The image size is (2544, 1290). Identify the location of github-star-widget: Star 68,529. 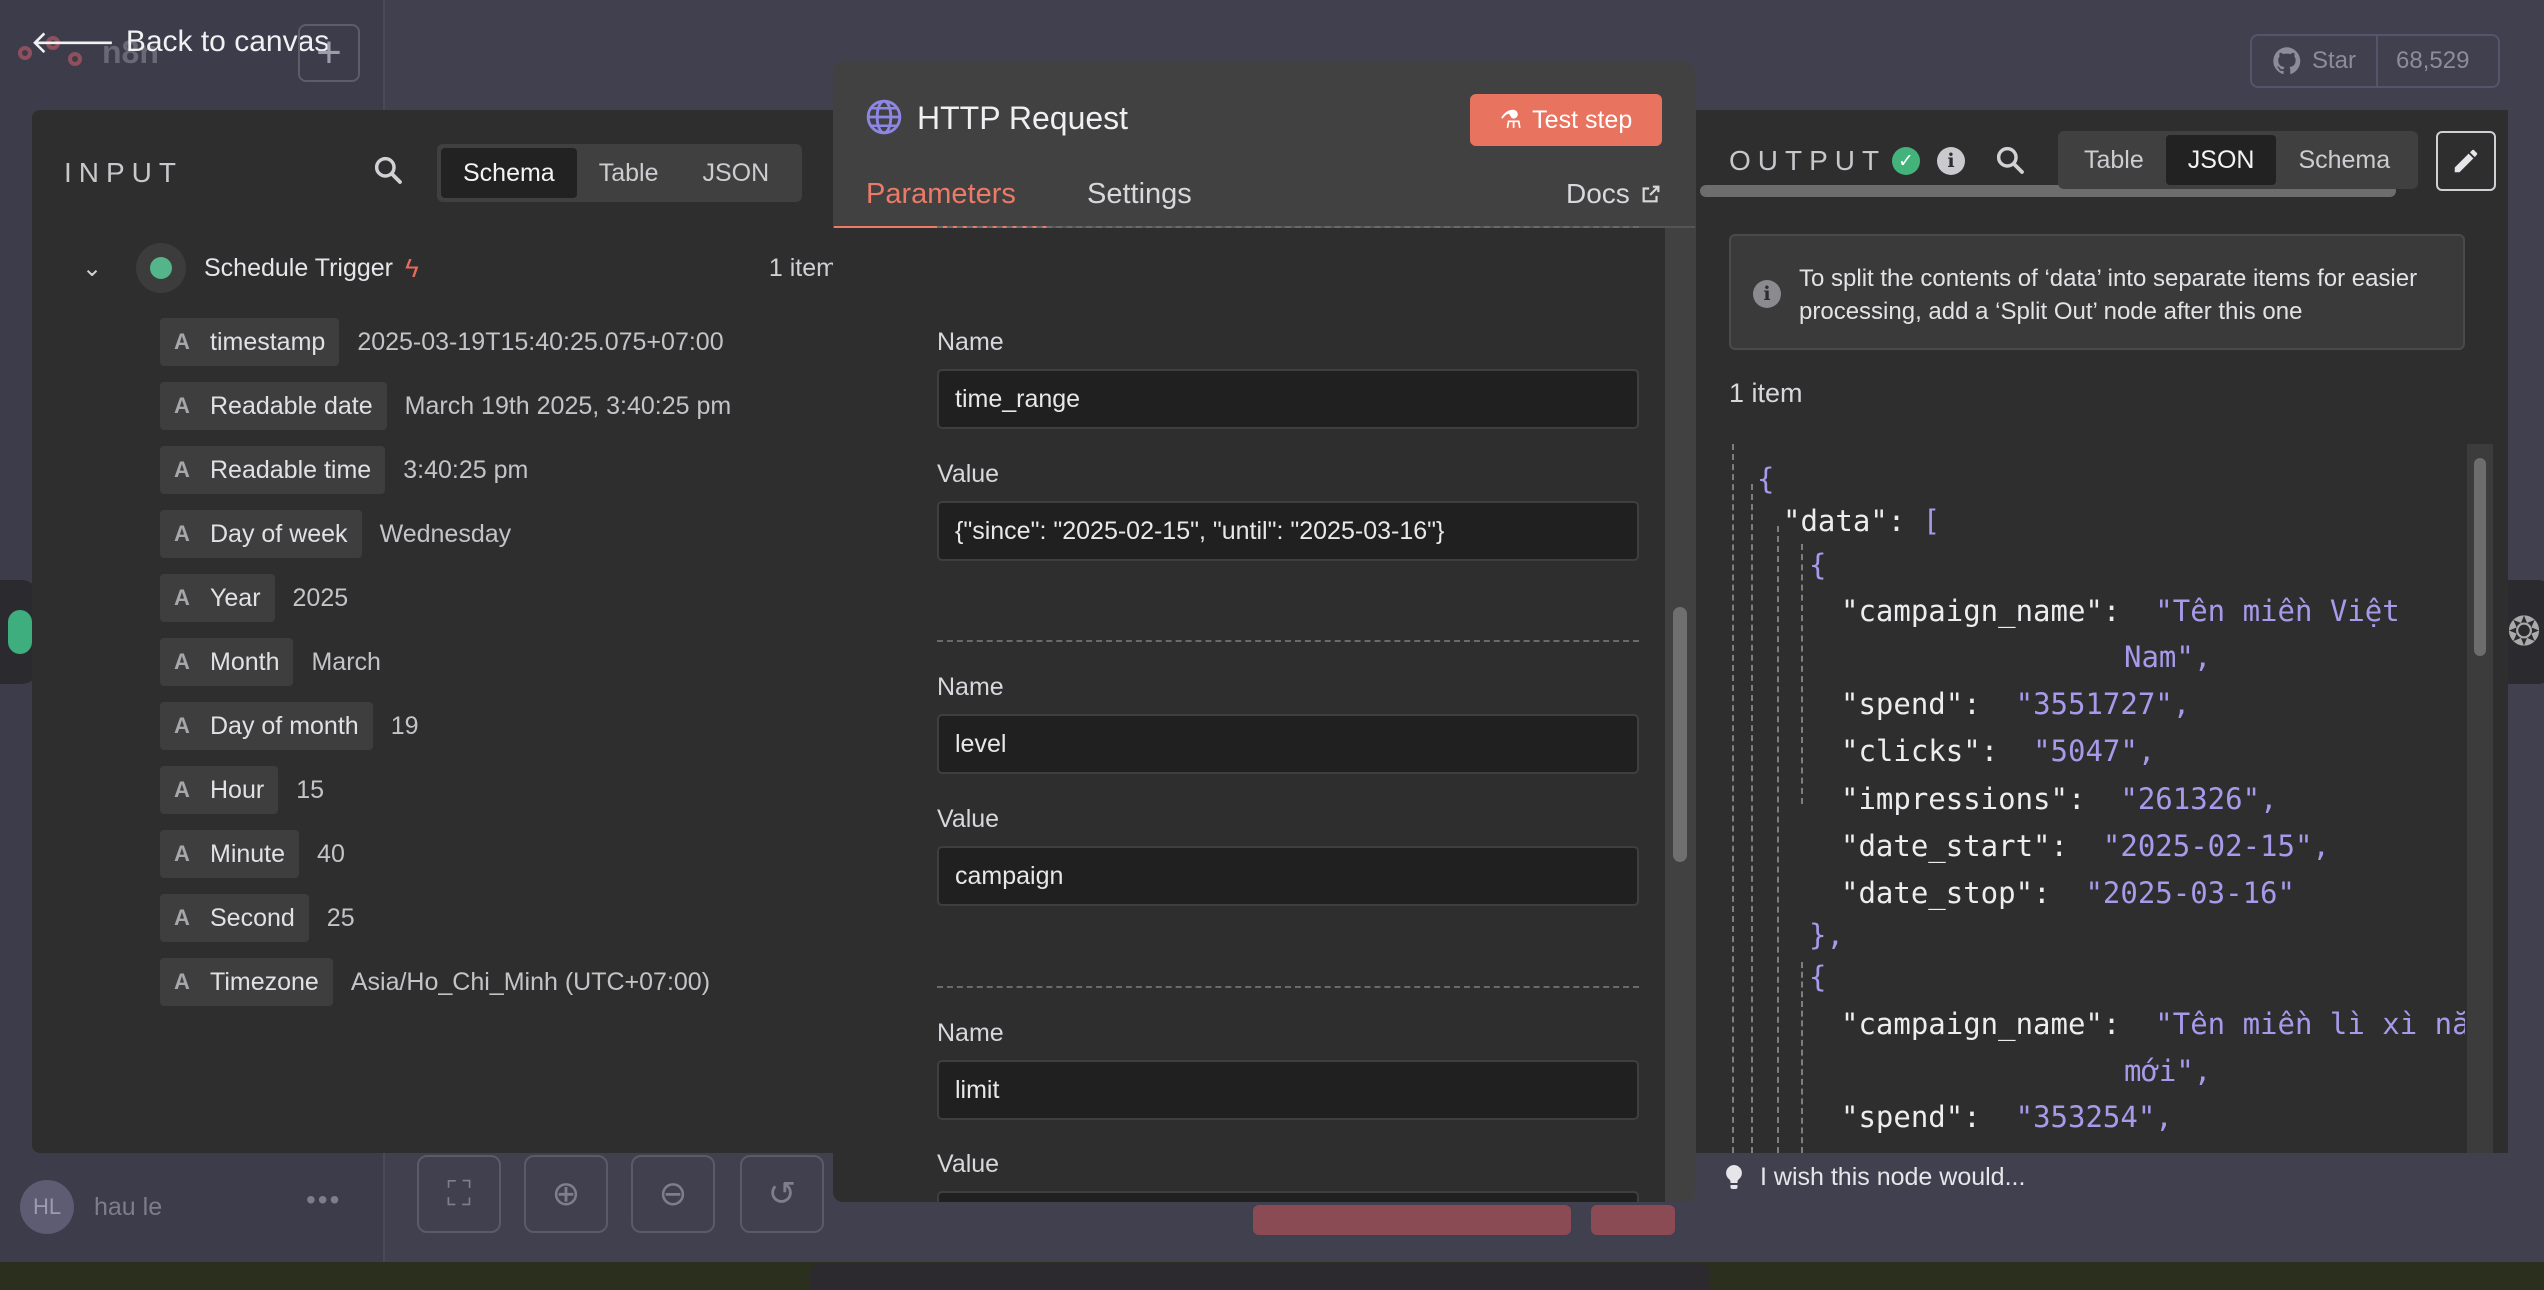
(2375, 61).